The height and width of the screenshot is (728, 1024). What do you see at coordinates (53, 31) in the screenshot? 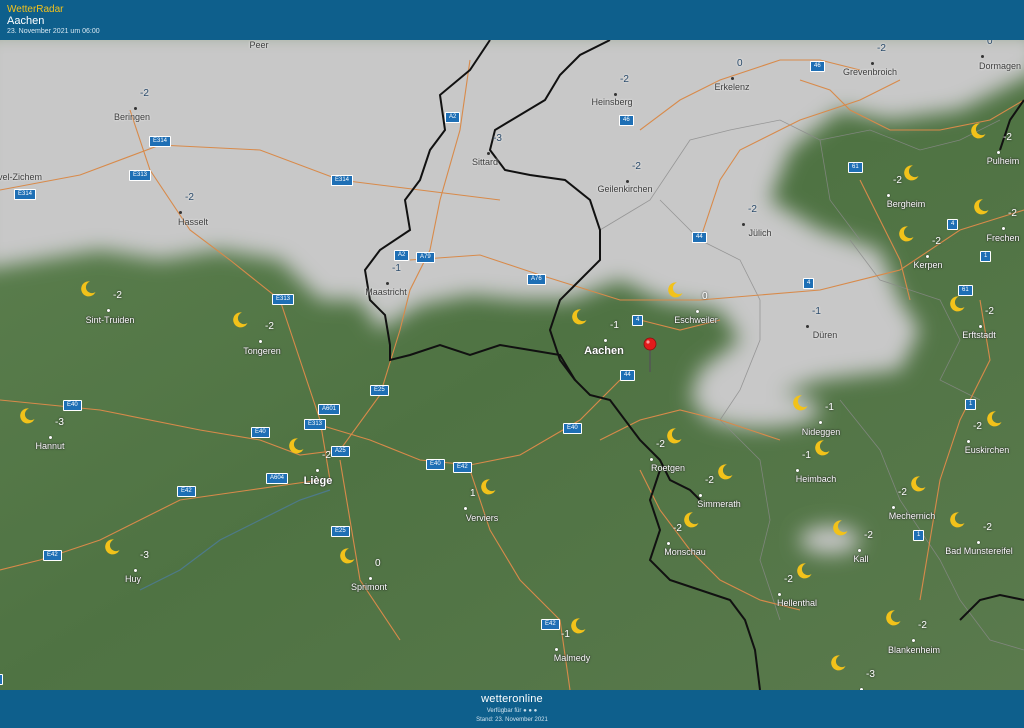
I see `forecast-date: 23. November 2021 um 06:00` at bounding box center [53, 31].